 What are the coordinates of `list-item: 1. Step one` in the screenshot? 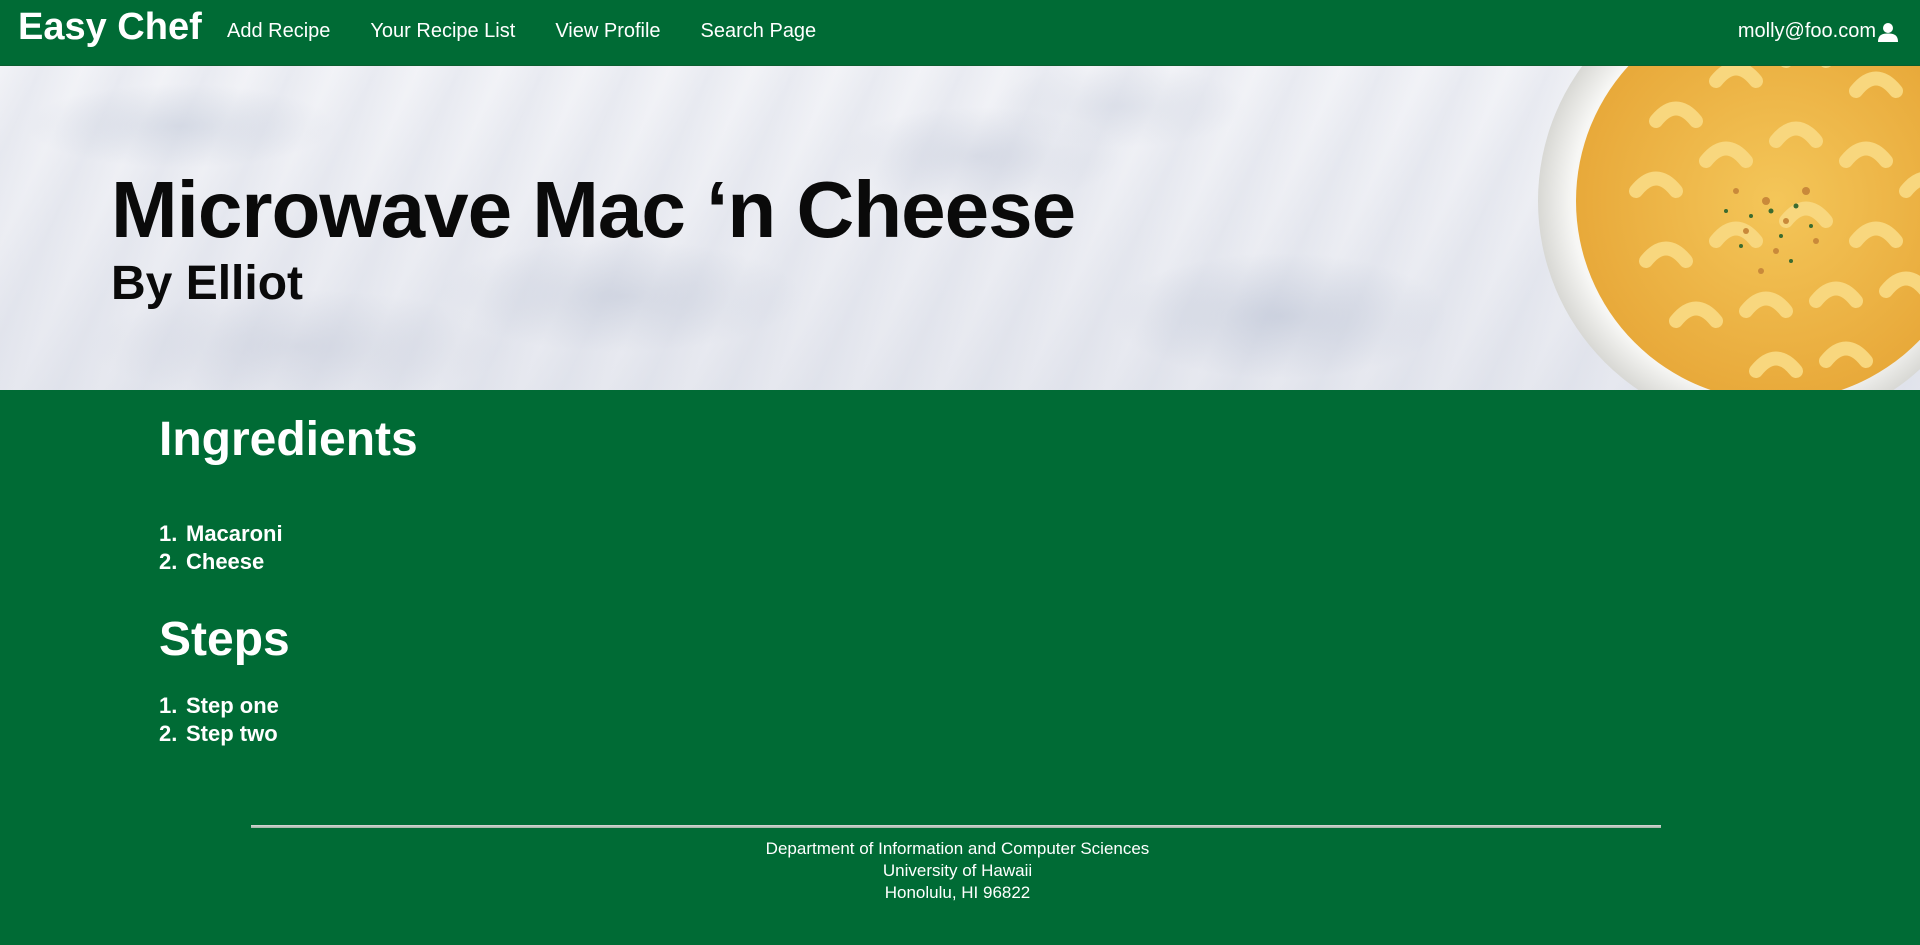 It's located at (219, 706).